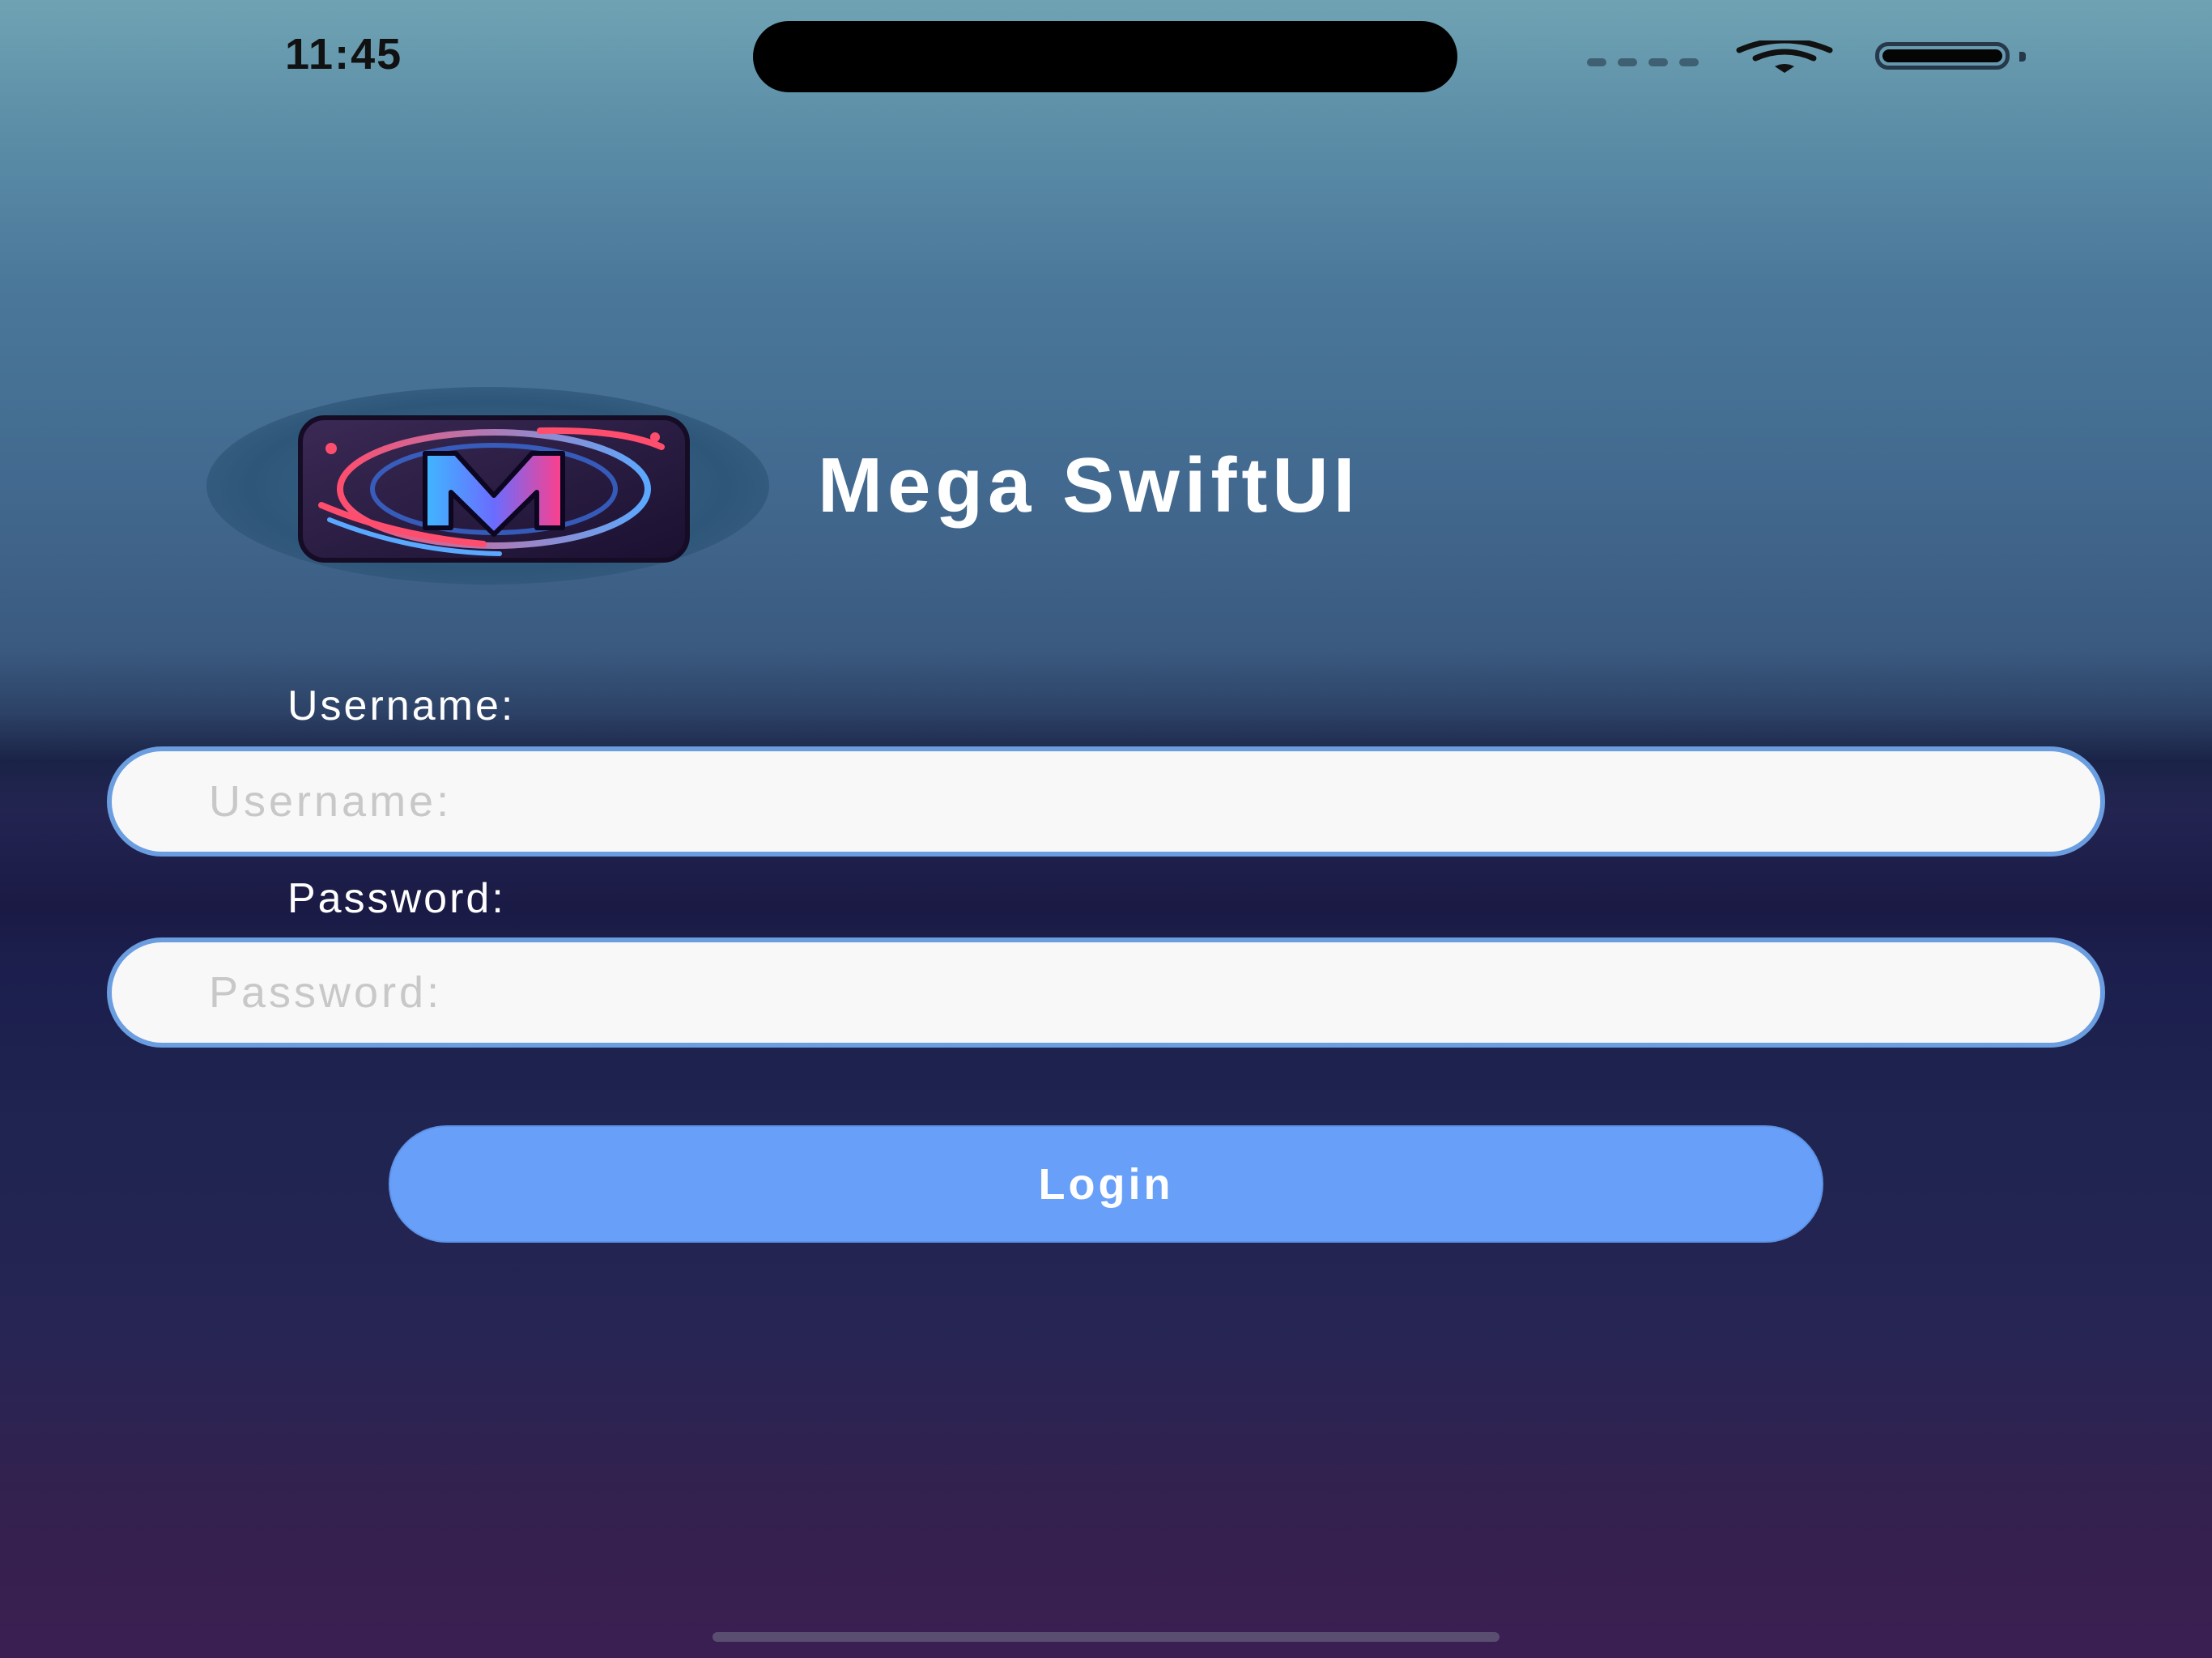  I want to click on login-button: Login, so click(1106, 1184).